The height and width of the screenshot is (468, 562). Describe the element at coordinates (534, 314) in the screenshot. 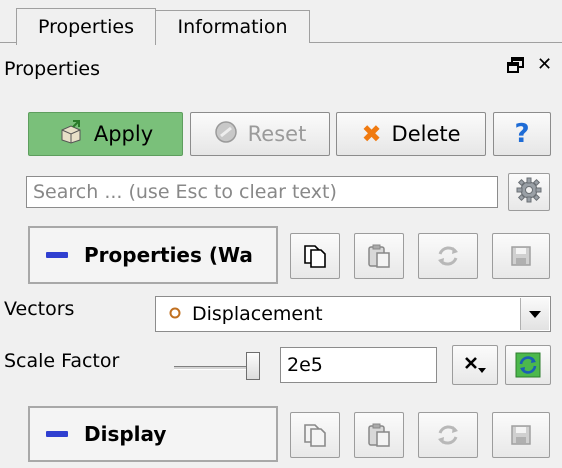

I see `chevron-down-icon` at that location.